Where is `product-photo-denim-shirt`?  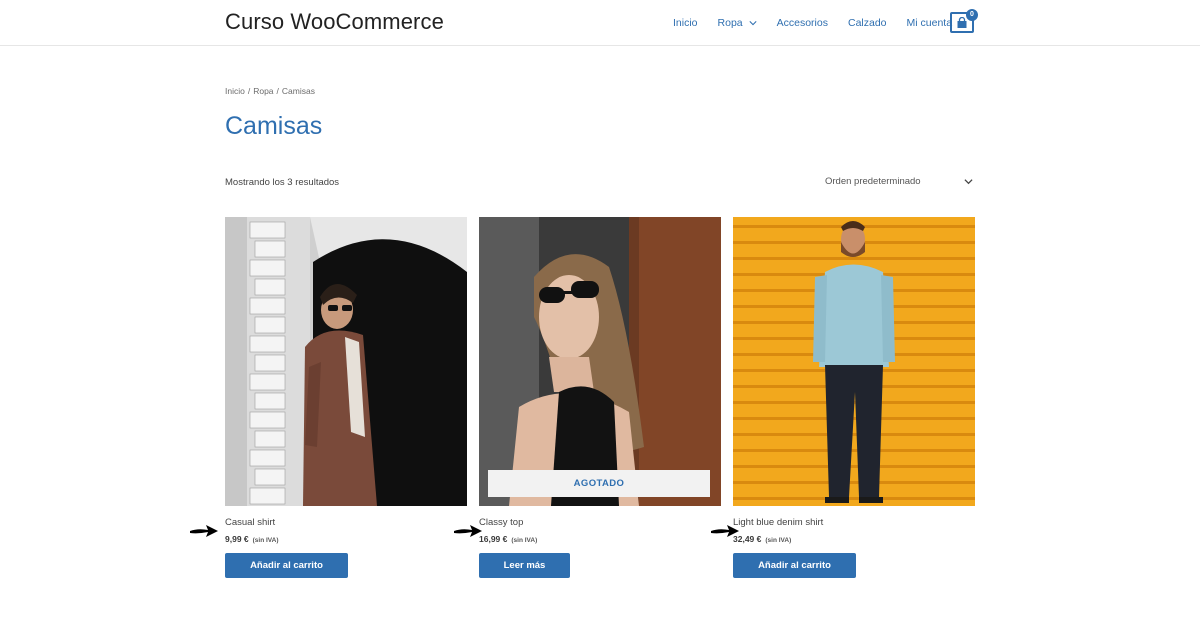 product-photo-denim-shirt is located at coordinates (854, 361).